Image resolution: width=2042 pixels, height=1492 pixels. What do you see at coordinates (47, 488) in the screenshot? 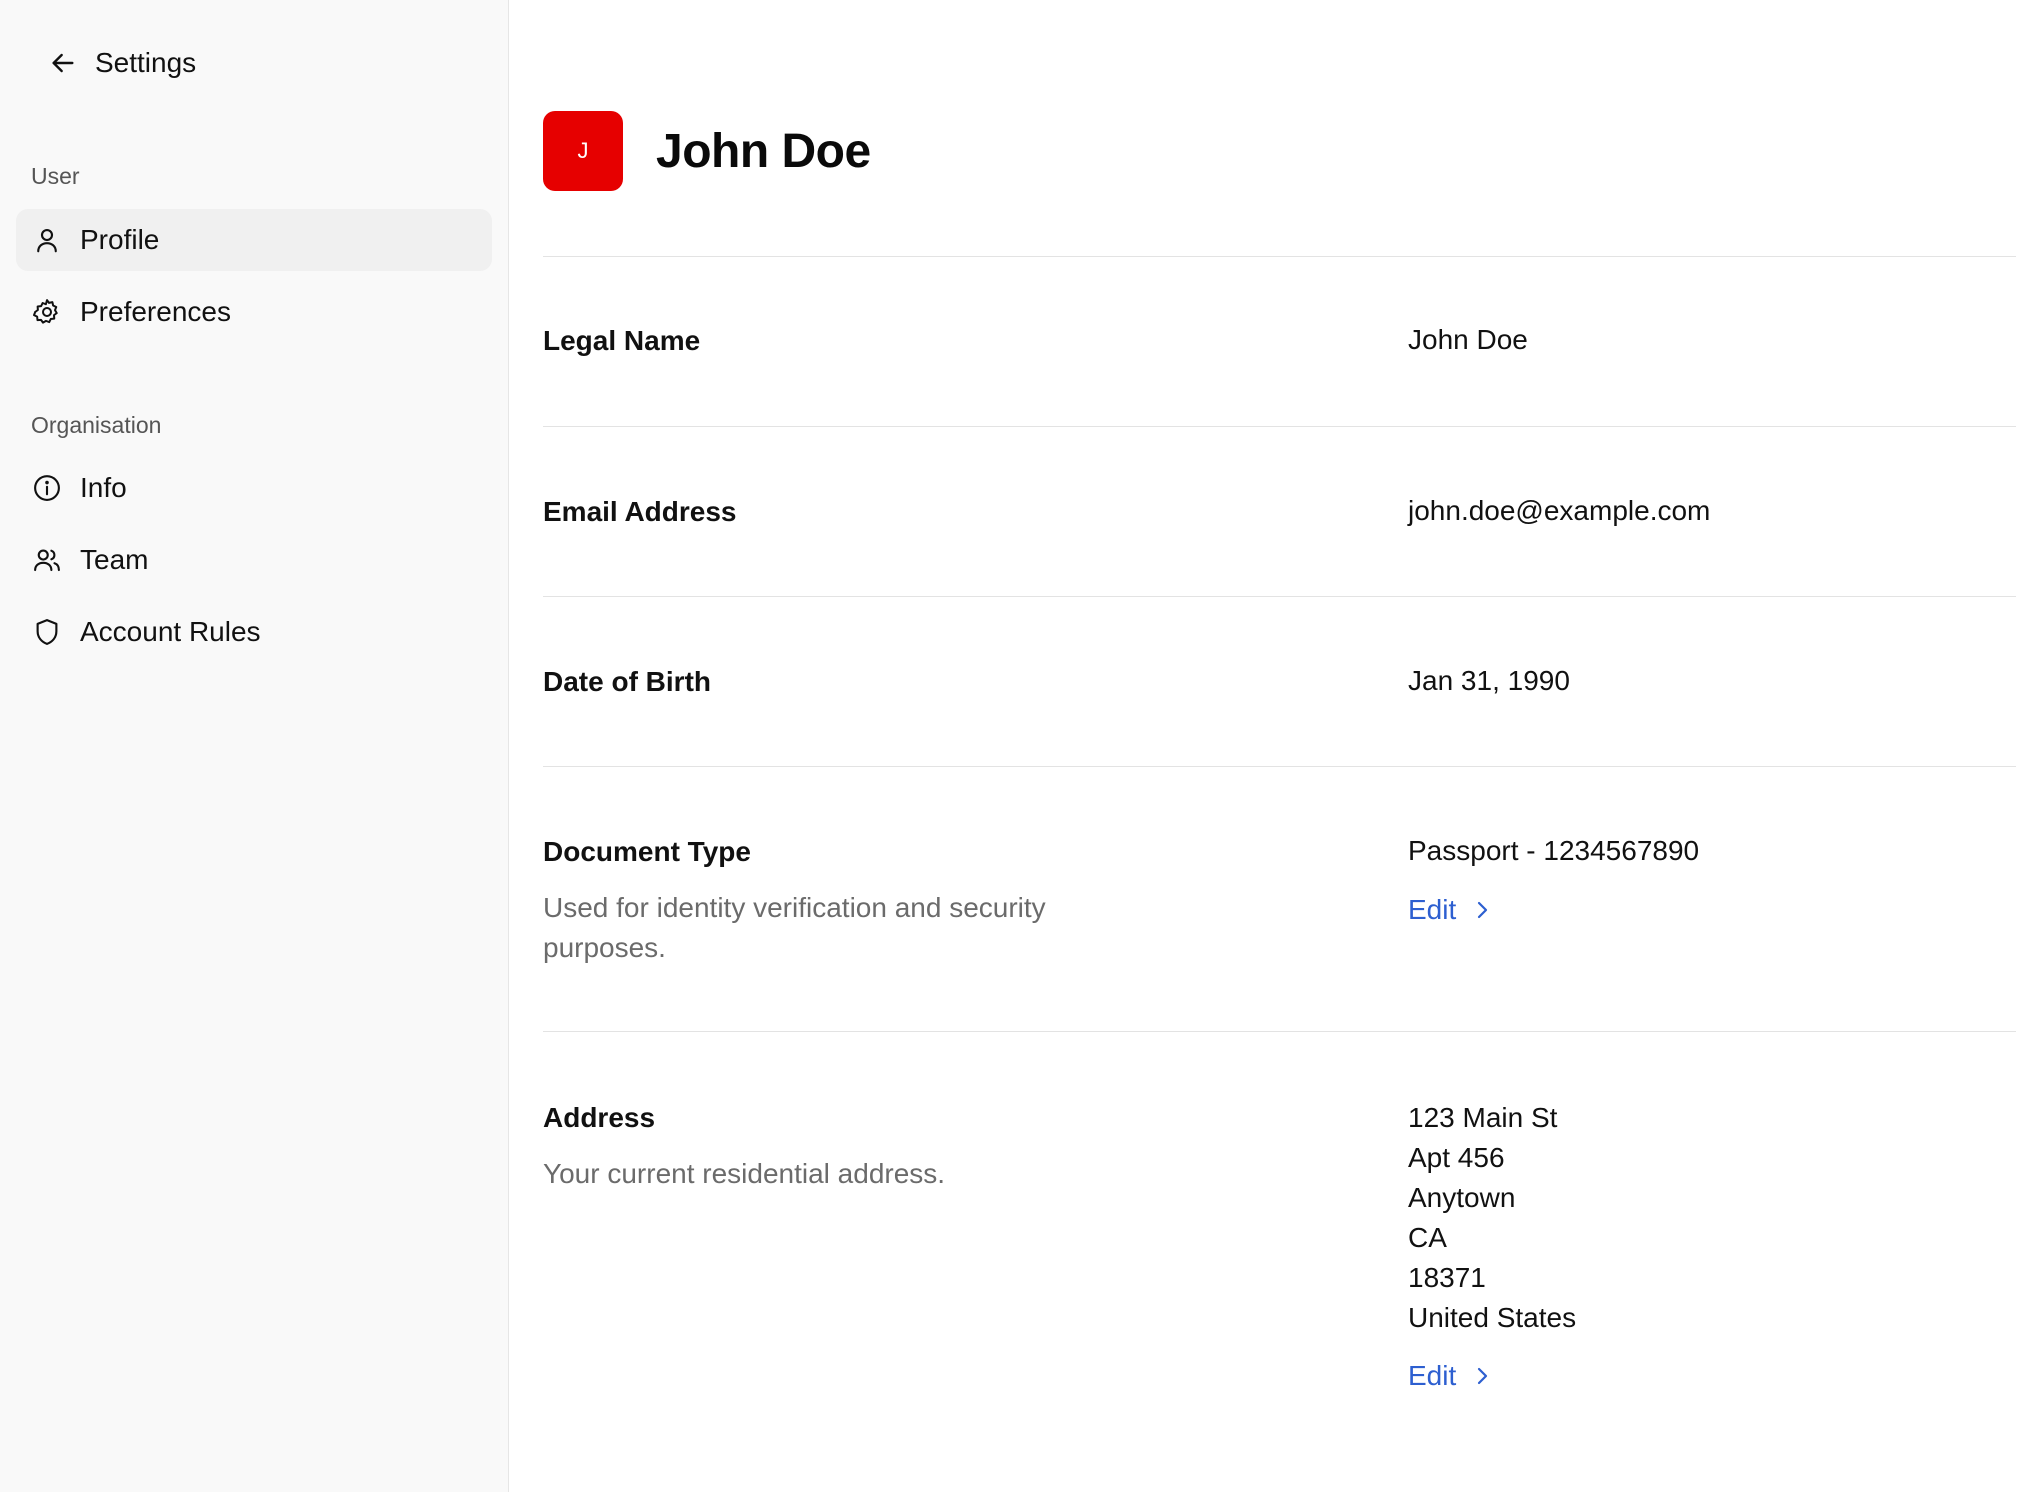
I see `info-icon` at bounding box center [47, 488].